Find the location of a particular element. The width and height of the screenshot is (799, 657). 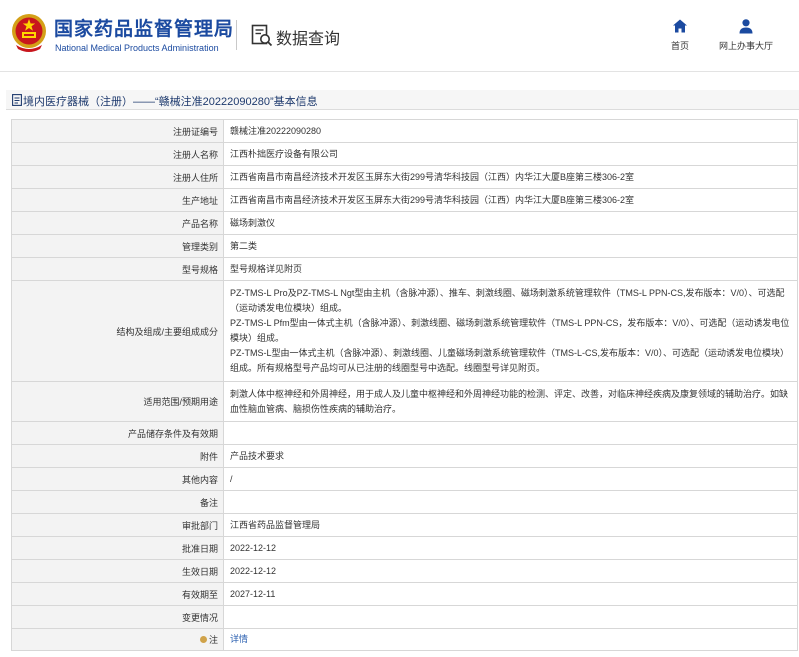

table-row: 注册人名称 江西朴拙医疗设备有限公司 is located at coordinates (404, 154).